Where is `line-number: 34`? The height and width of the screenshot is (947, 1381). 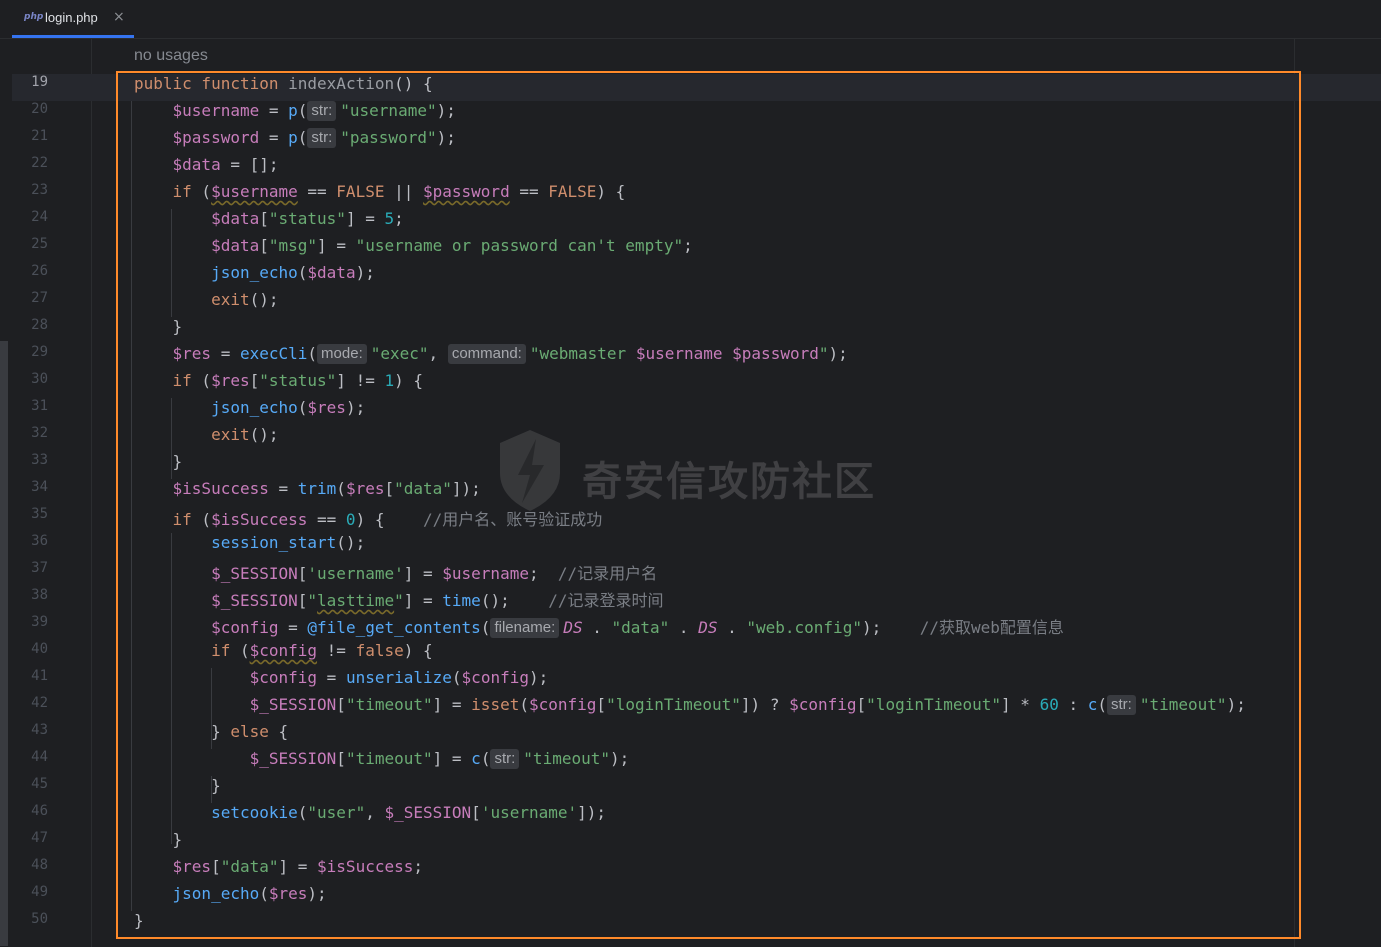 line-number: 34 is located at coordinates (39, 487).